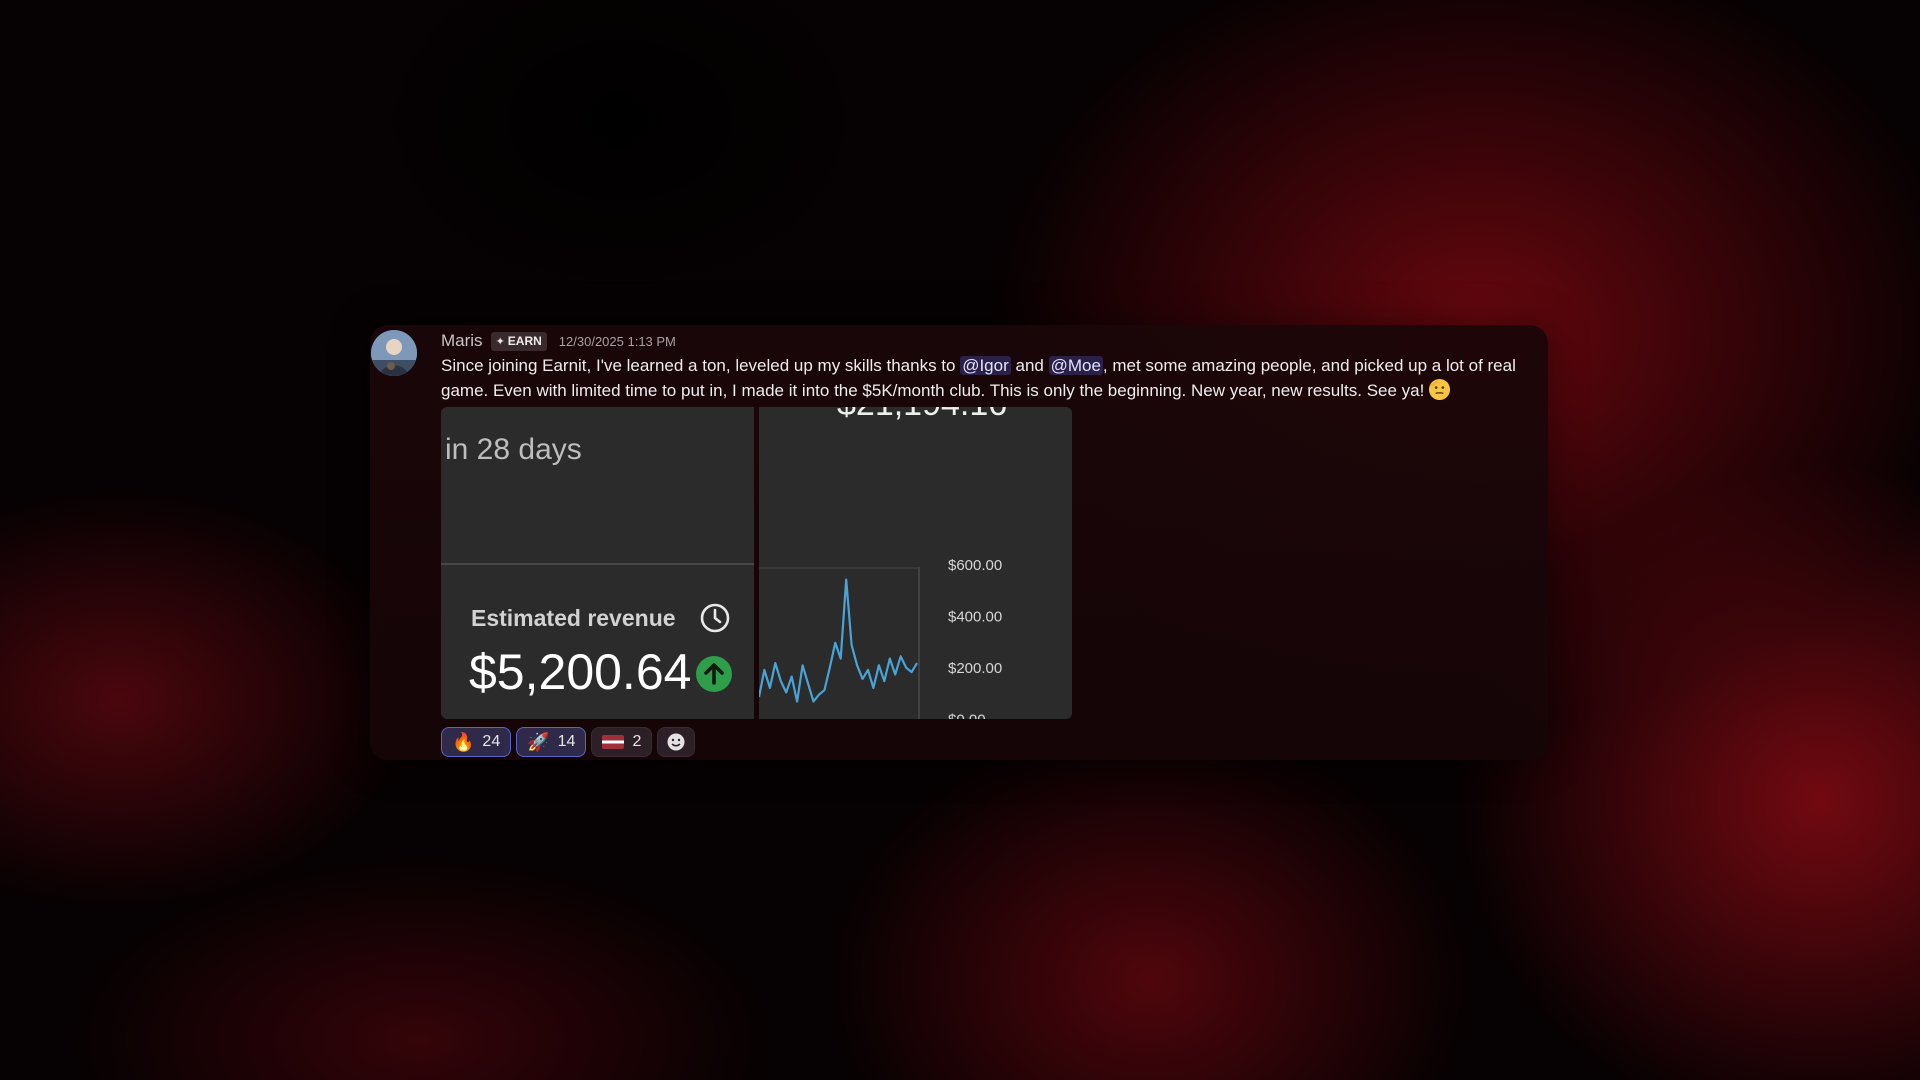  I want to click on divider, so click(597, 564).